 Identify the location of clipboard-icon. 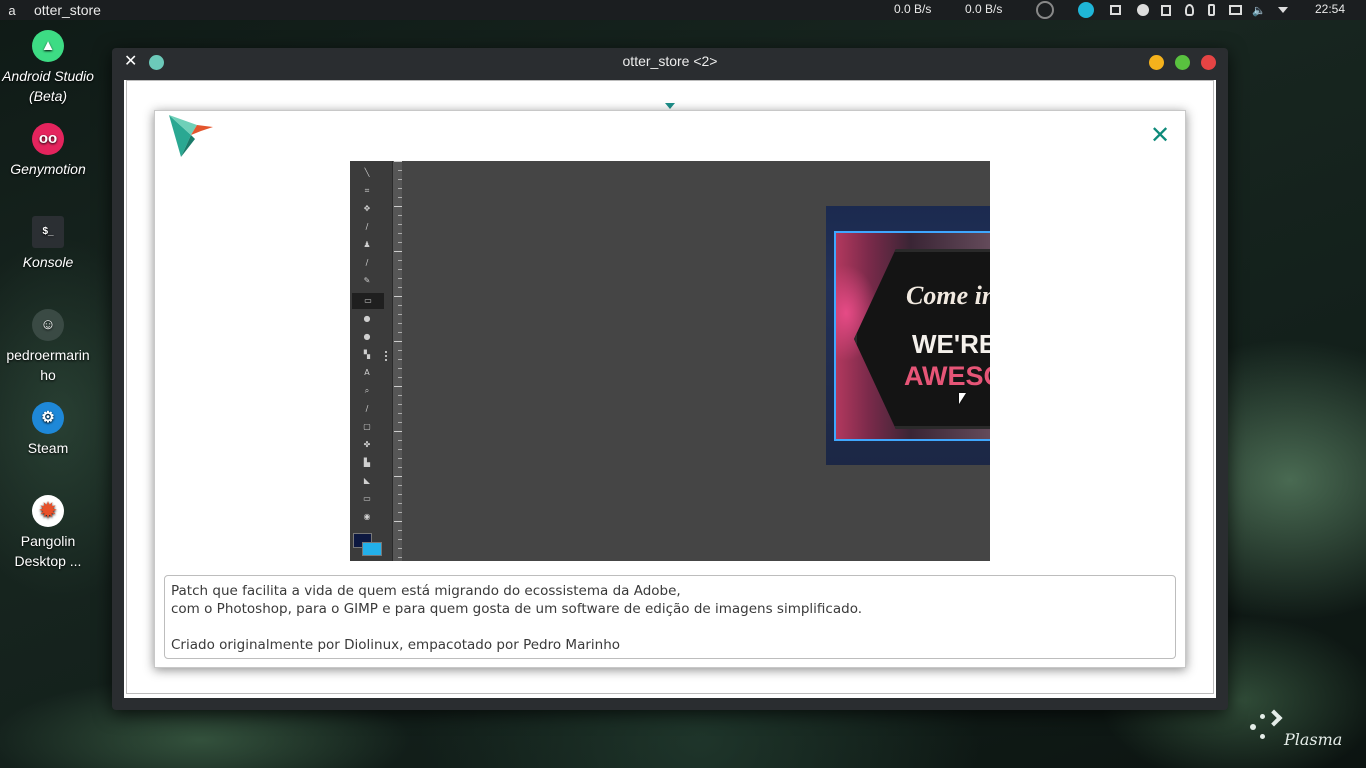
(1166, 10).